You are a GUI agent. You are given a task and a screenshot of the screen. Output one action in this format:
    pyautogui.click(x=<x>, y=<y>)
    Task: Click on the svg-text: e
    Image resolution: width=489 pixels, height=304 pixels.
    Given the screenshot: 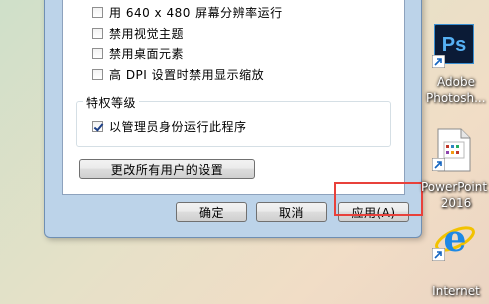 What is the action you would take?
    pyautogui.click(x=455, y=239)
    